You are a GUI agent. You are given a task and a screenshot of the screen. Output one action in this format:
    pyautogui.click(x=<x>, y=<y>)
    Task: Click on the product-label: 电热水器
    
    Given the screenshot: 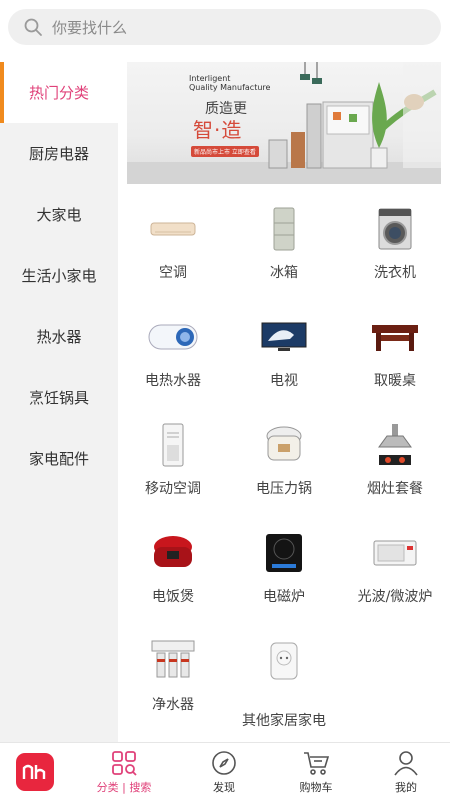 What is the action you would take?
    pyautogui.click(x=173, y=381)
    